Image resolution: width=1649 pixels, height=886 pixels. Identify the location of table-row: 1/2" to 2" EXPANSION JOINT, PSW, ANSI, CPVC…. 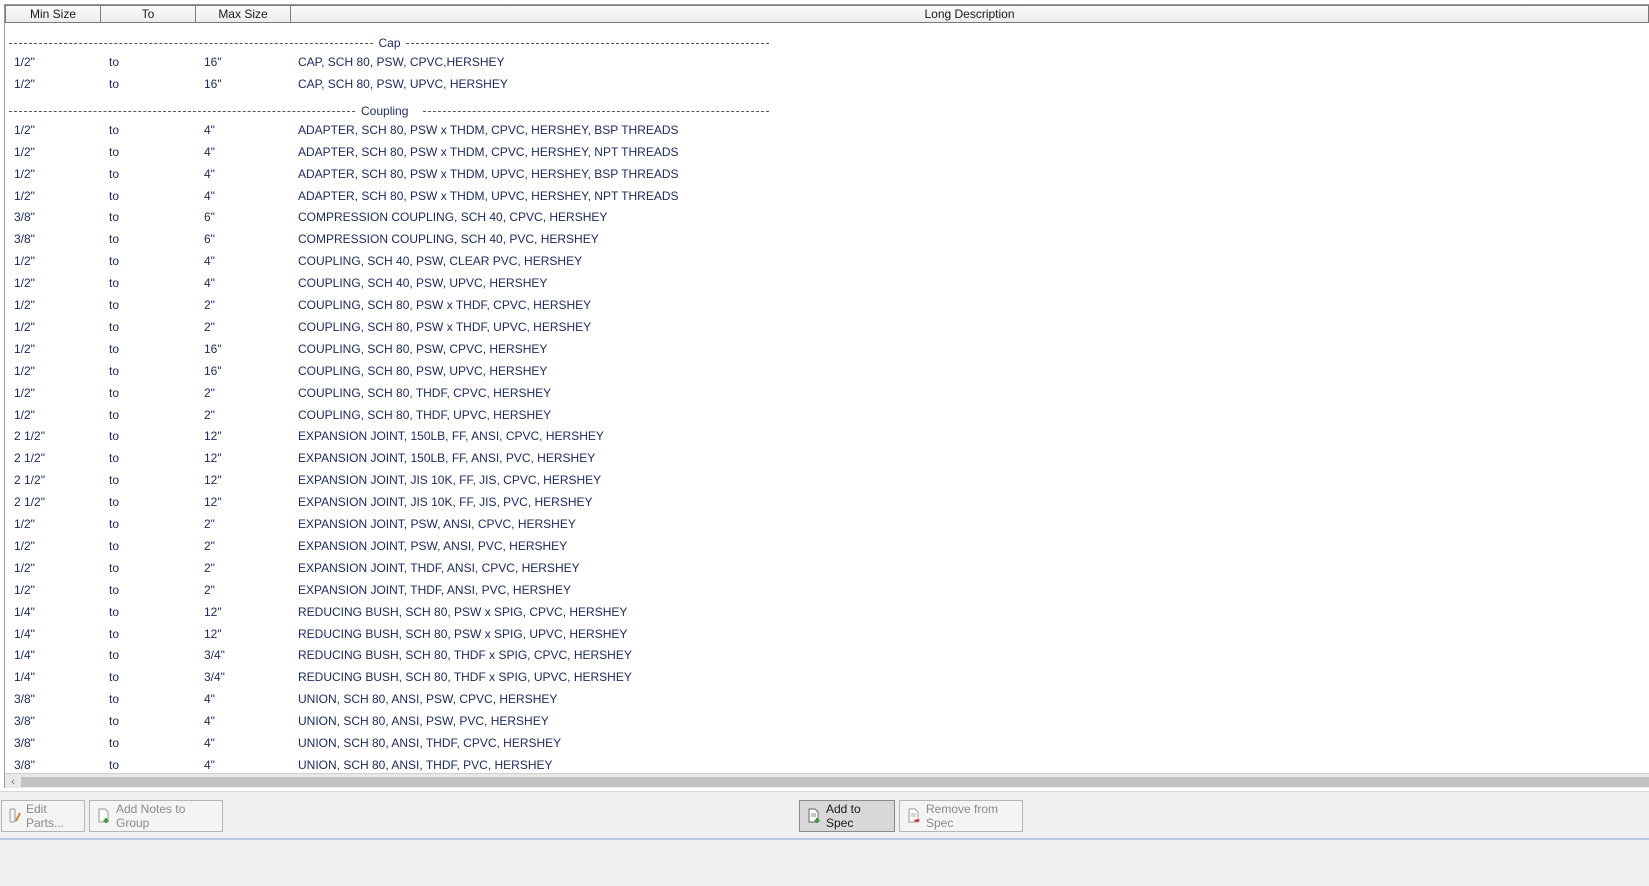
(827, 524).